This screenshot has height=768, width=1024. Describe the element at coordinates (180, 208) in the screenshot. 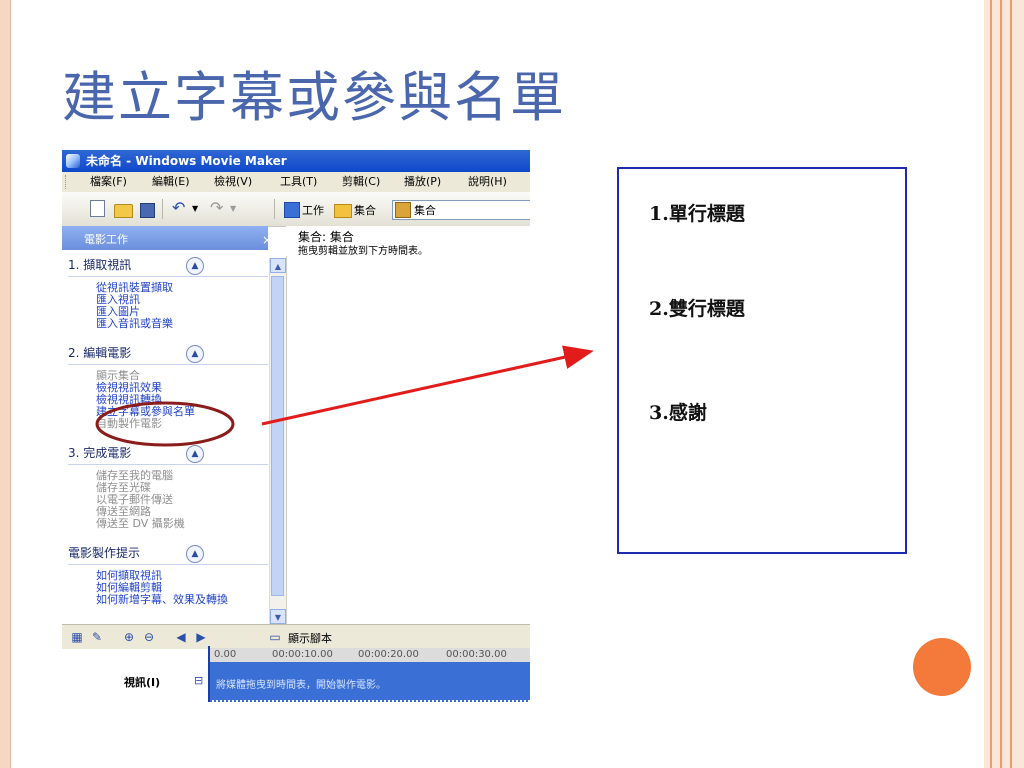

I see `undo-icon: ↶` at that location.